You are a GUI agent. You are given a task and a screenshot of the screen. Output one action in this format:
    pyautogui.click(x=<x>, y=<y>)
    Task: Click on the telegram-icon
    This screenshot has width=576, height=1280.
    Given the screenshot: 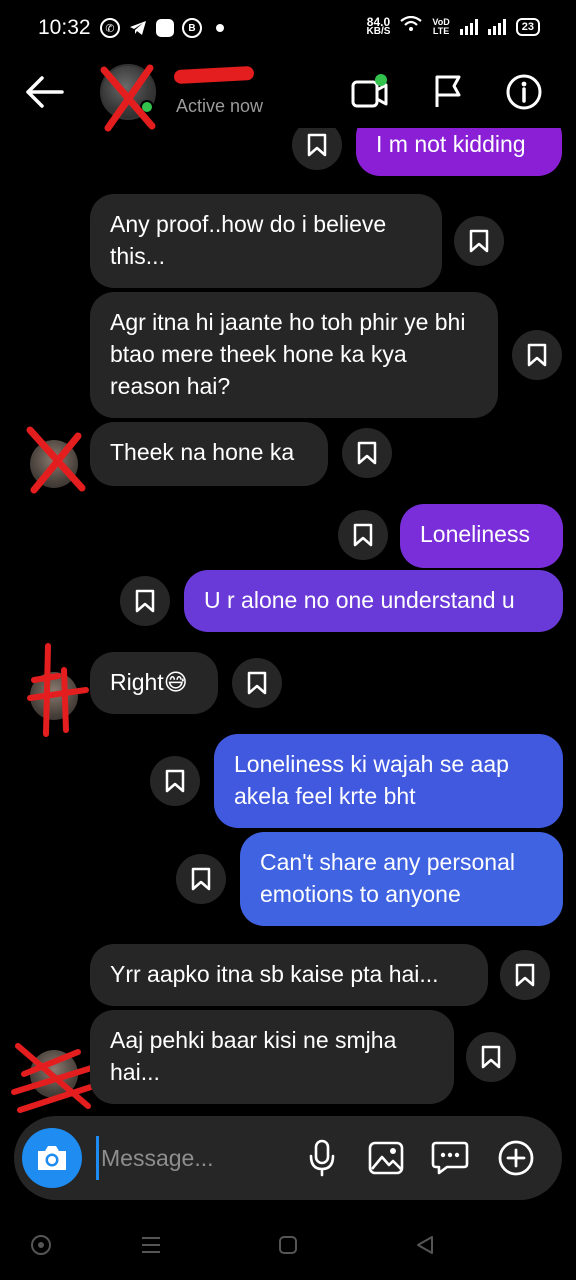 What is the action you would take?
    pyautogui.click(x=138, y=28)
    